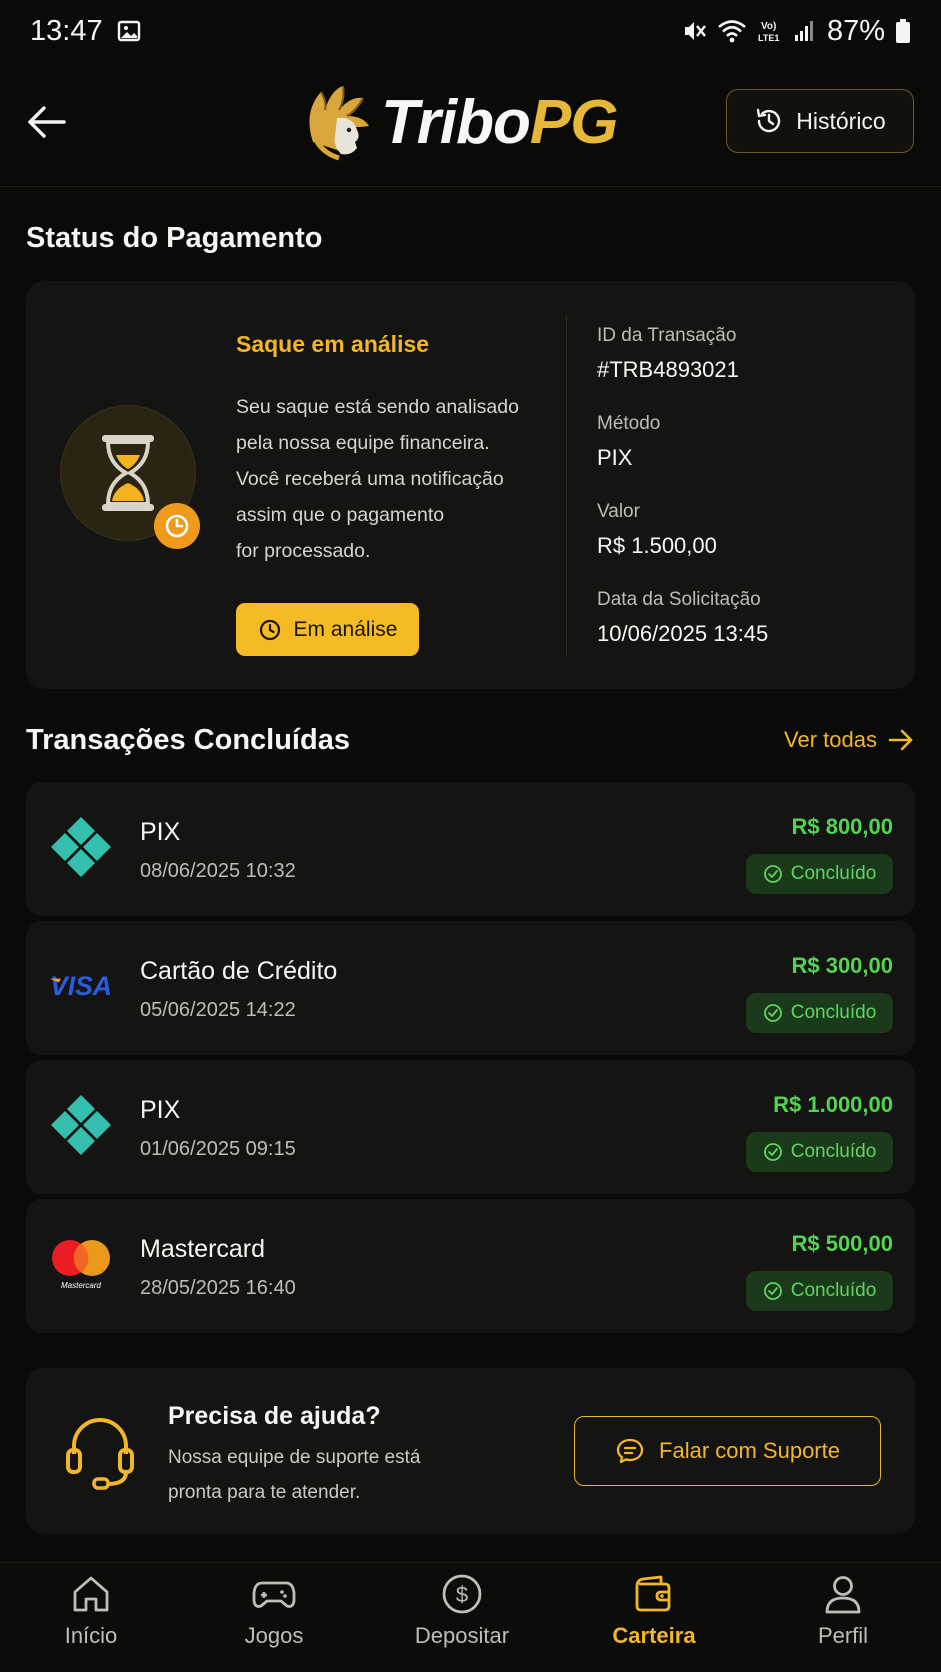 The height and width of the screenshot is (1672, 941). I want to click on pending-clock-badge, so click(177, 526).